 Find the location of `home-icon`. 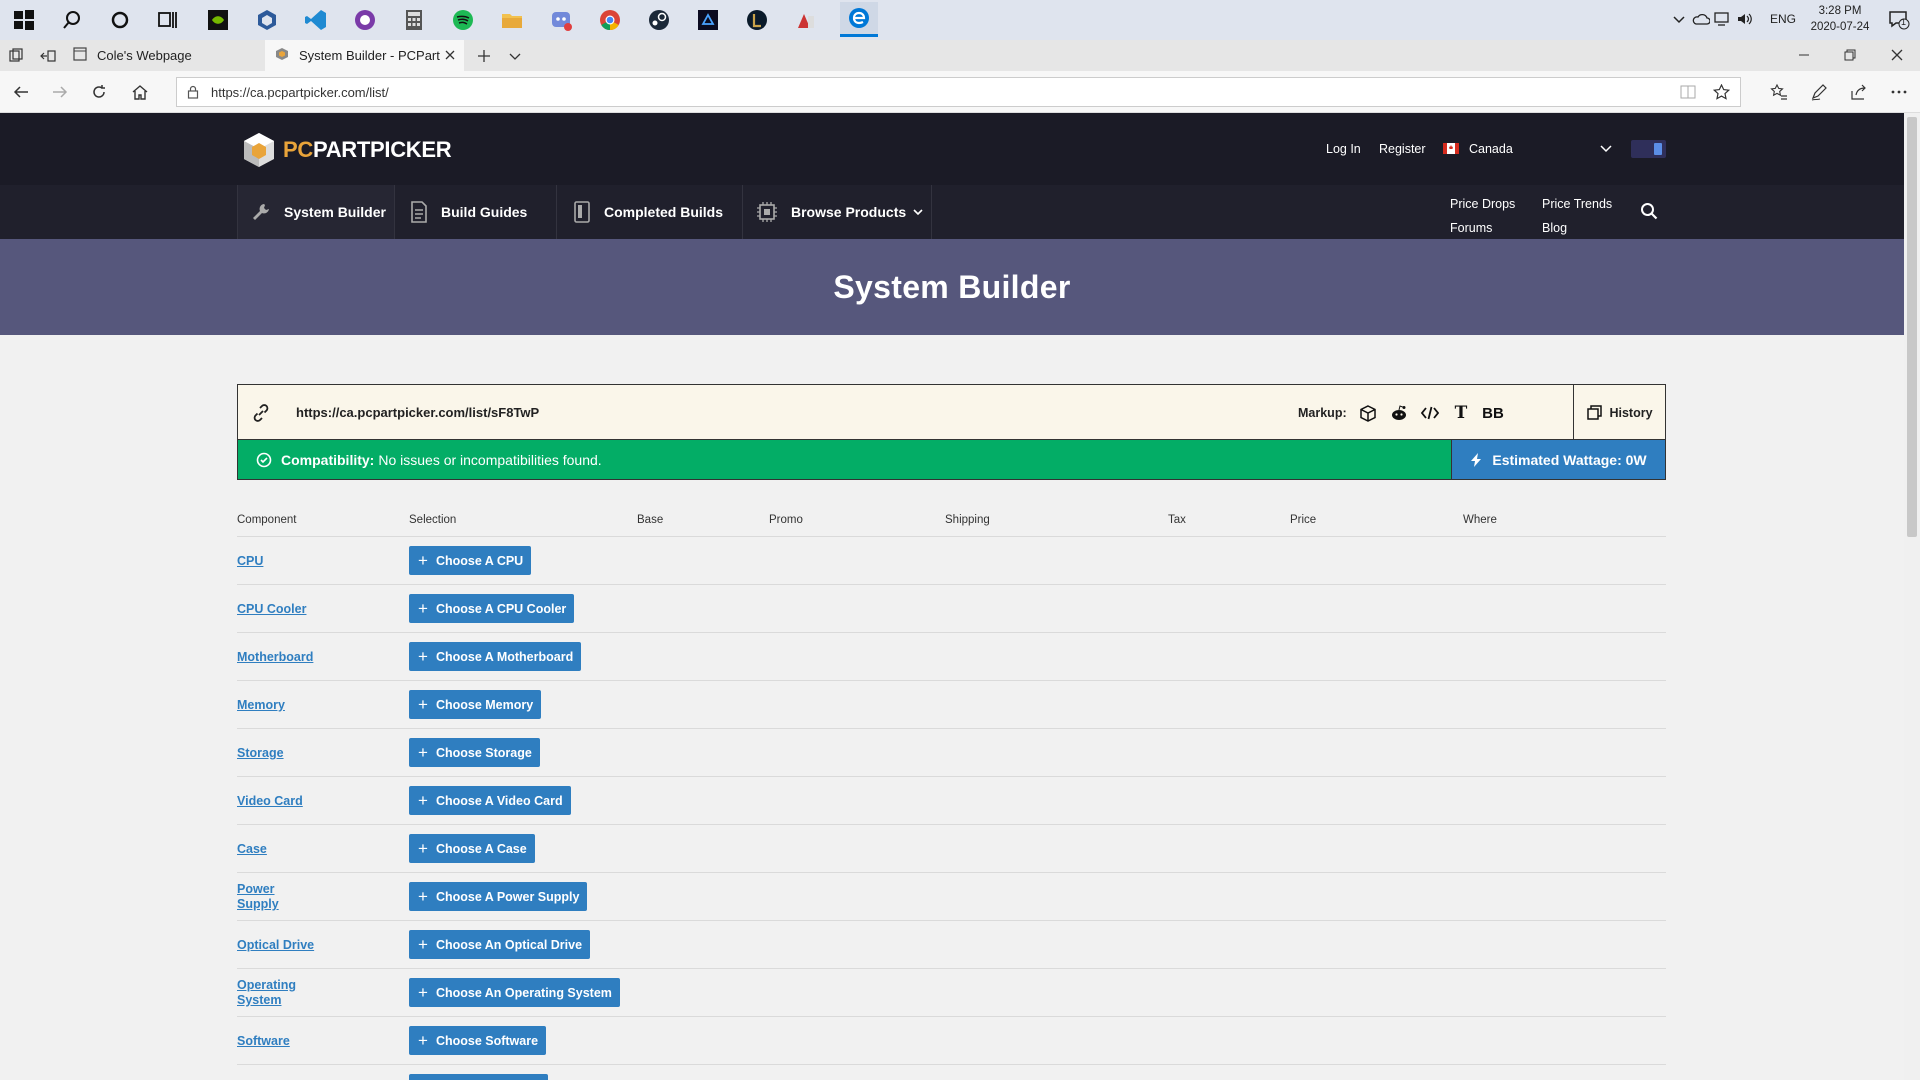

home-icon is located at coordinates (140, 93).